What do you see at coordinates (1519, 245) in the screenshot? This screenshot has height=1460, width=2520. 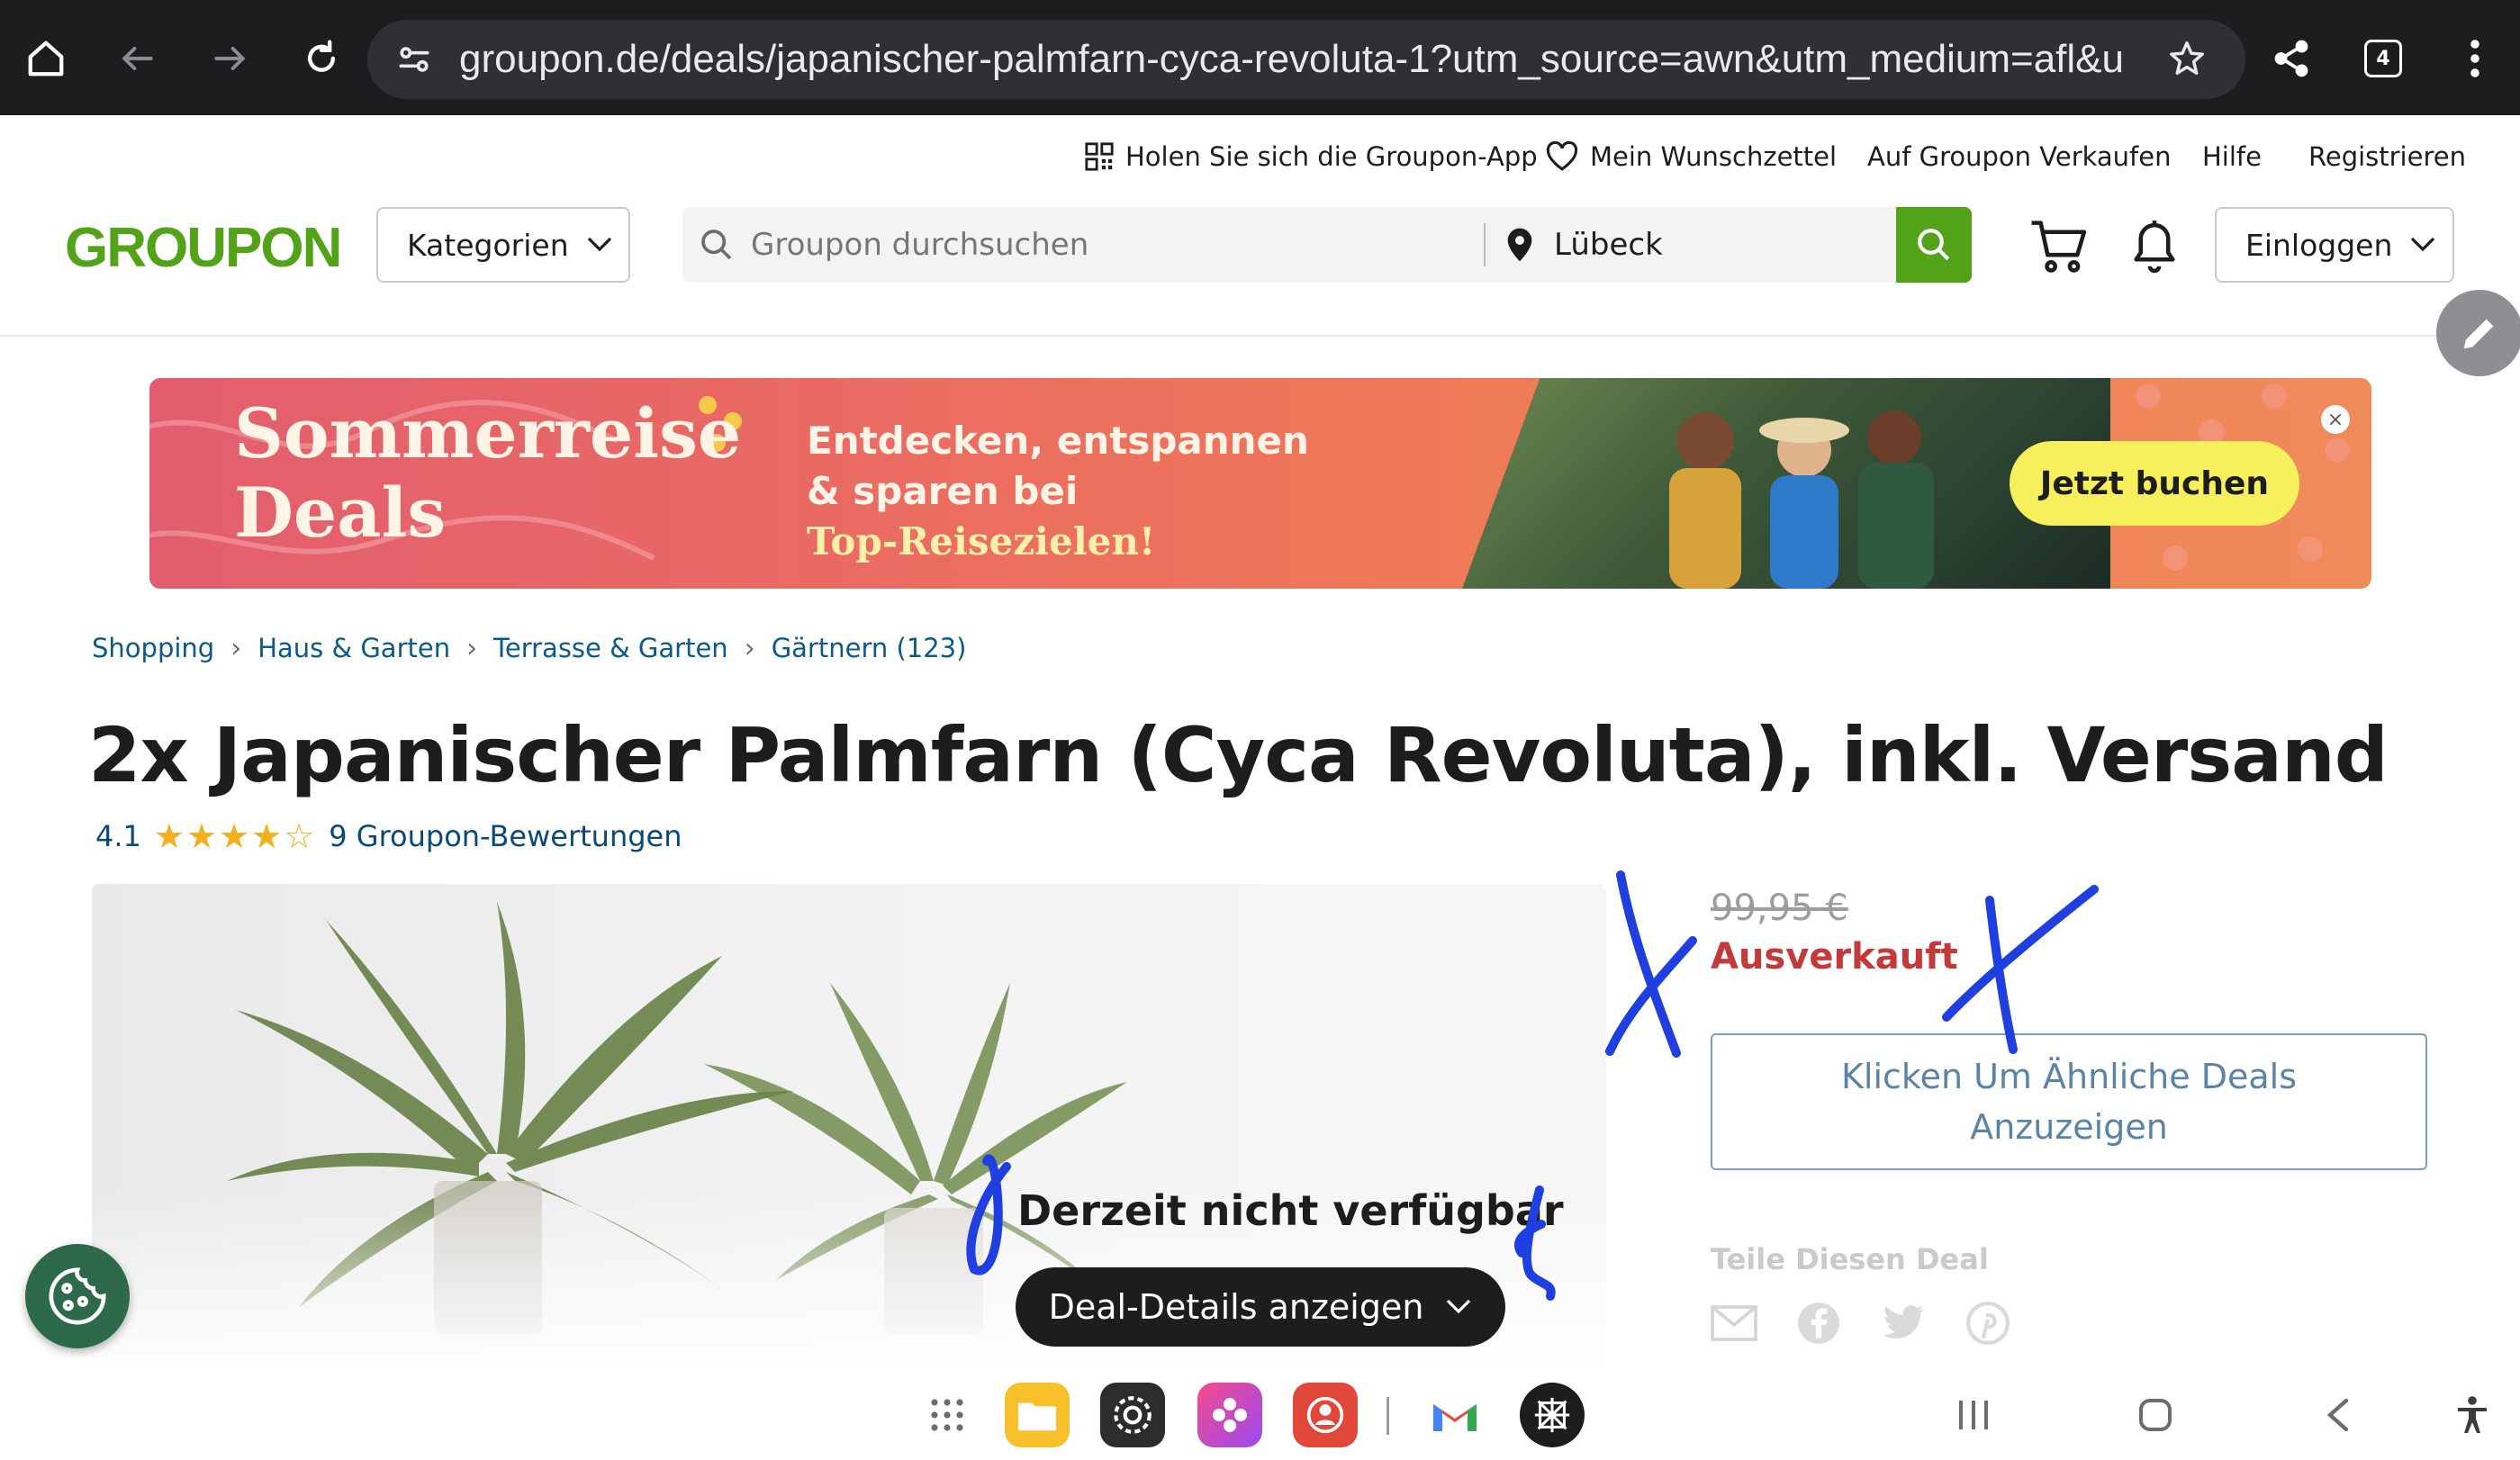 I see `location-pin-icon` at bounding box center [1519, 245].